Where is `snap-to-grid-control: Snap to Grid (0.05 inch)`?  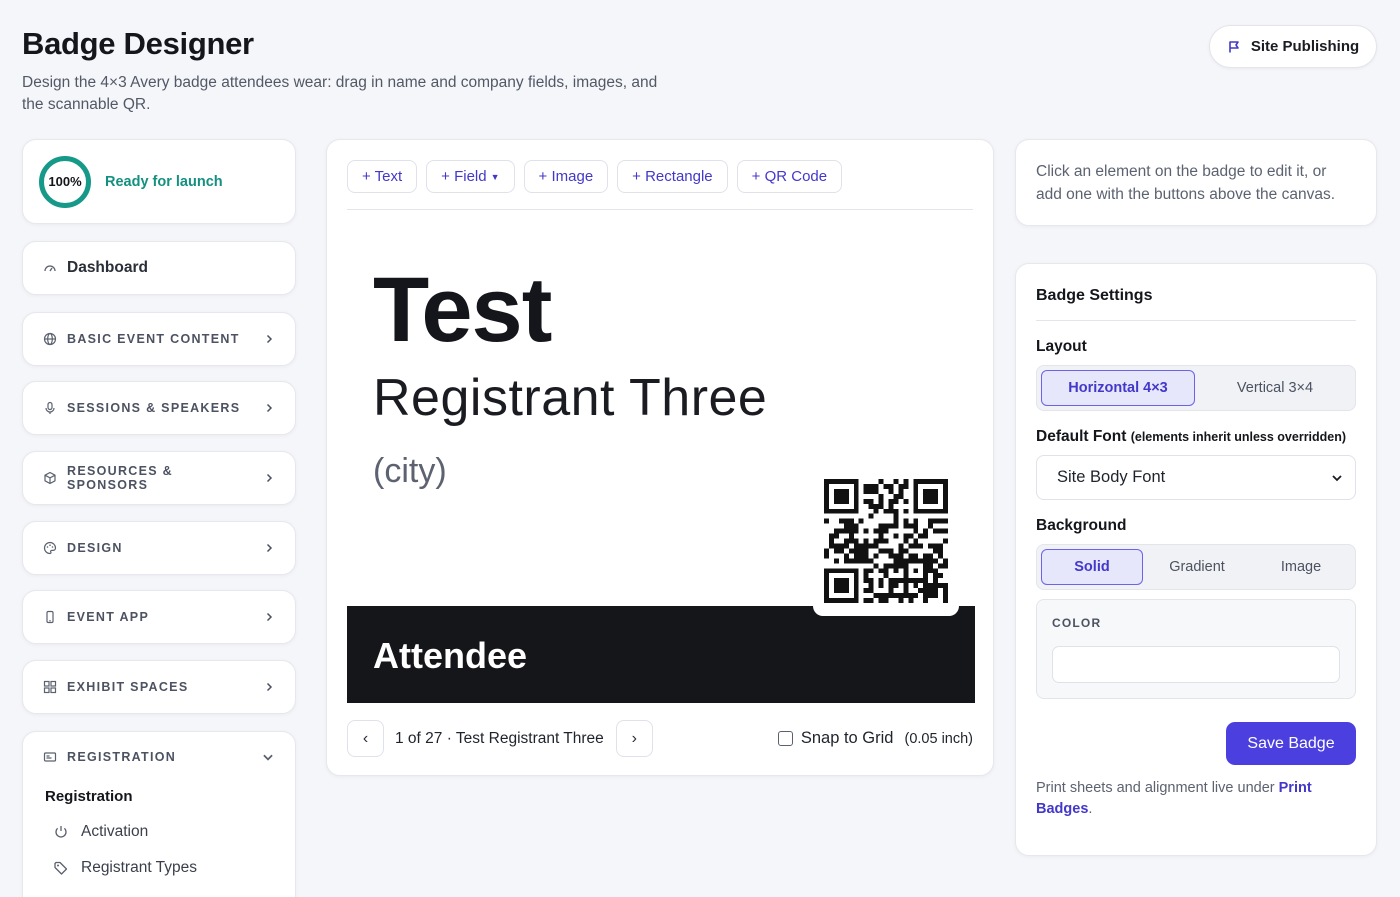
snap-to-grid-control: Snap to Grid (0.05 inch) is located at coordinates (875, 738).